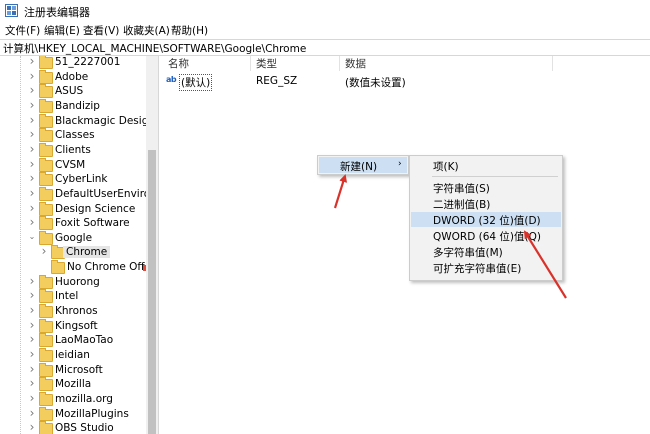 This screenshot has width=650, height=434. Describe the element at coordinates (73, 282) in the screenshot. I see `tree-item: › Huorong` at that location.